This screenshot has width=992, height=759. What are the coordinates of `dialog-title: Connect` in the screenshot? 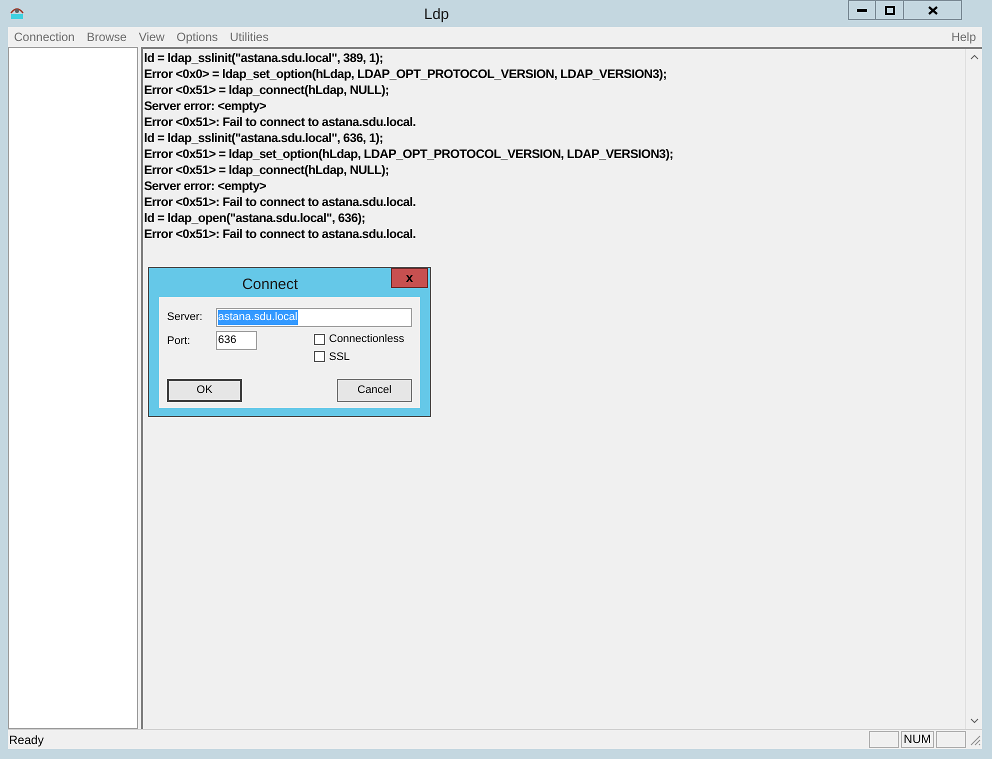 It's located at (270, 285).